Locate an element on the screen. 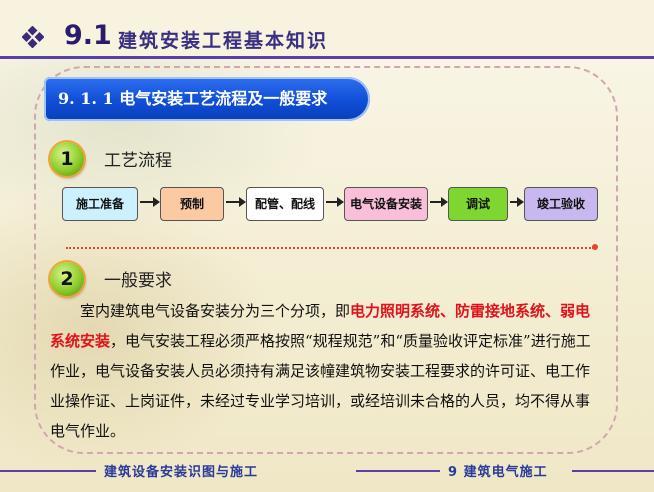  subsection-banner: 9. 1. 1 电气安装工艺流程及一般要求 is located at coordinates (207, 99).